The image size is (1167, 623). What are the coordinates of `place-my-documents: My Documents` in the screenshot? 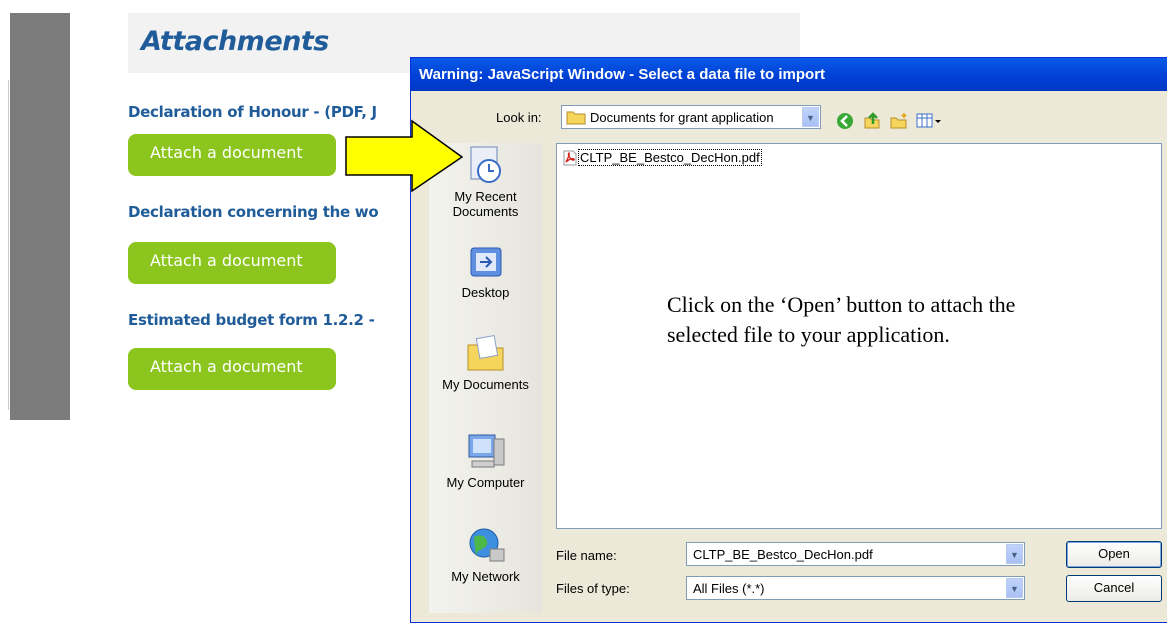 It's located at (485, 361).